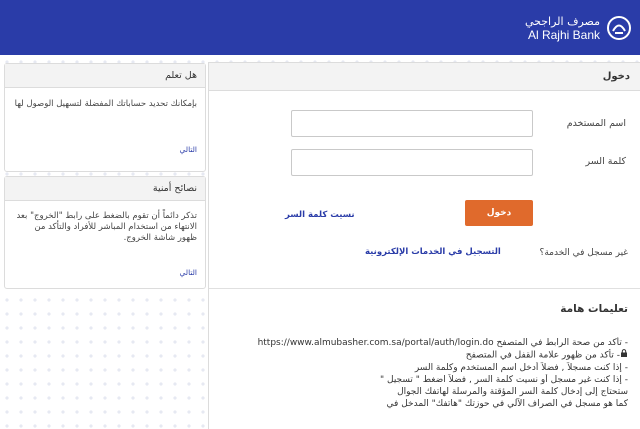 This screenshot has height=429, width=640. What do you see at coordinates (424, 288) in the screenshot?
I see `section-divider` at bounding box center [424, 288].